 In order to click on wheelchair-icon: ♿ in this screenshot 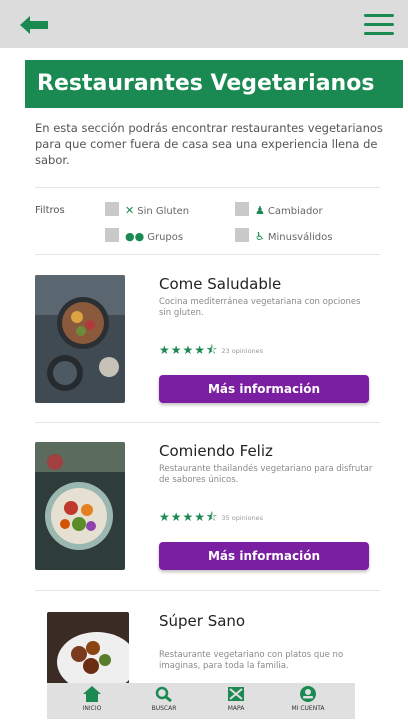, I will do `click(260, 236)`.